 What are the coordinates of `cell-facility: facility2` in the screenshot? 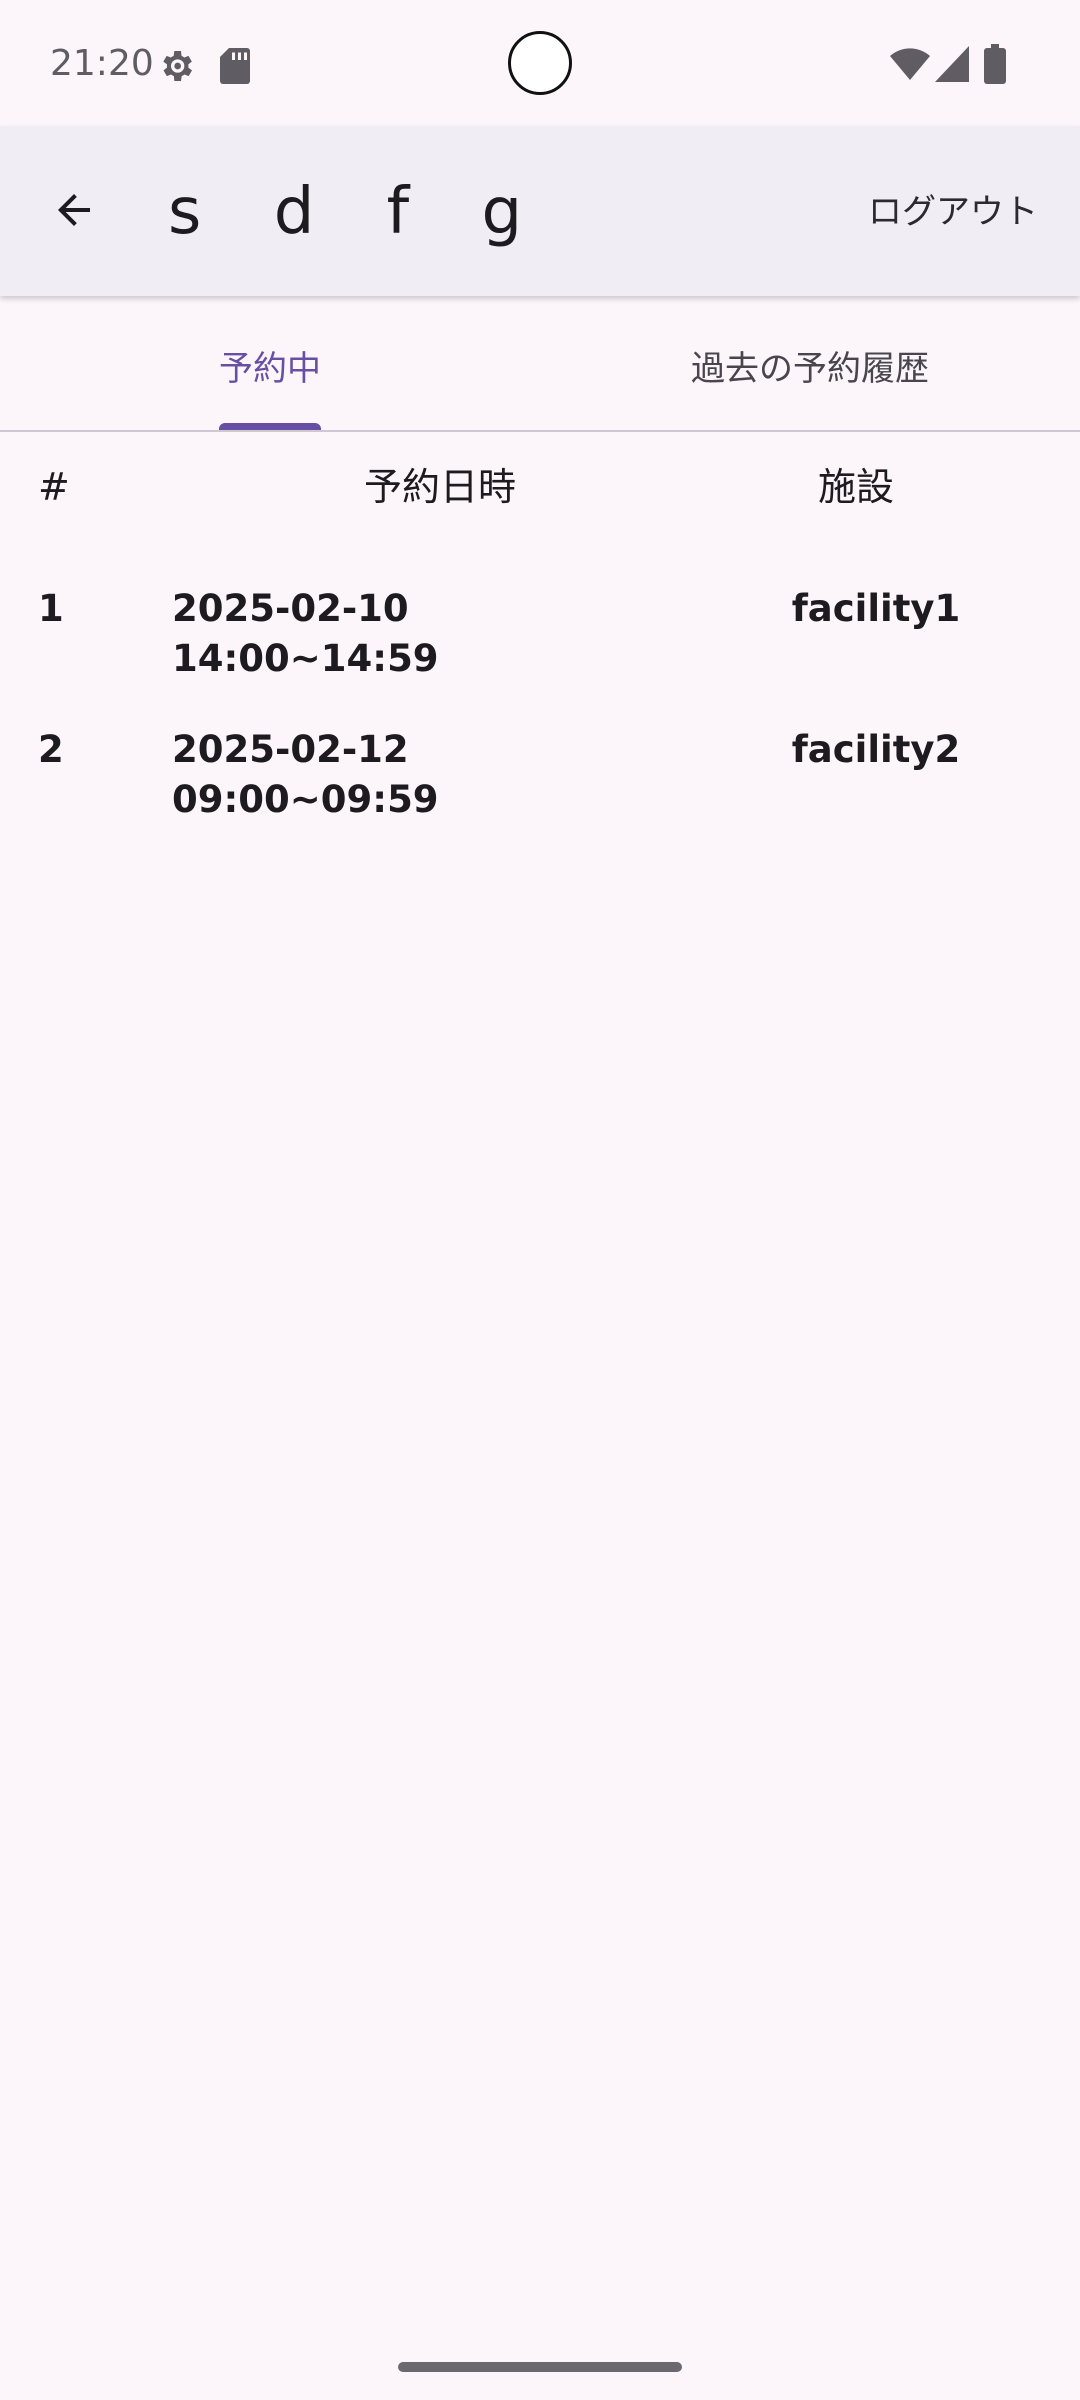 It's located at (876, 749).